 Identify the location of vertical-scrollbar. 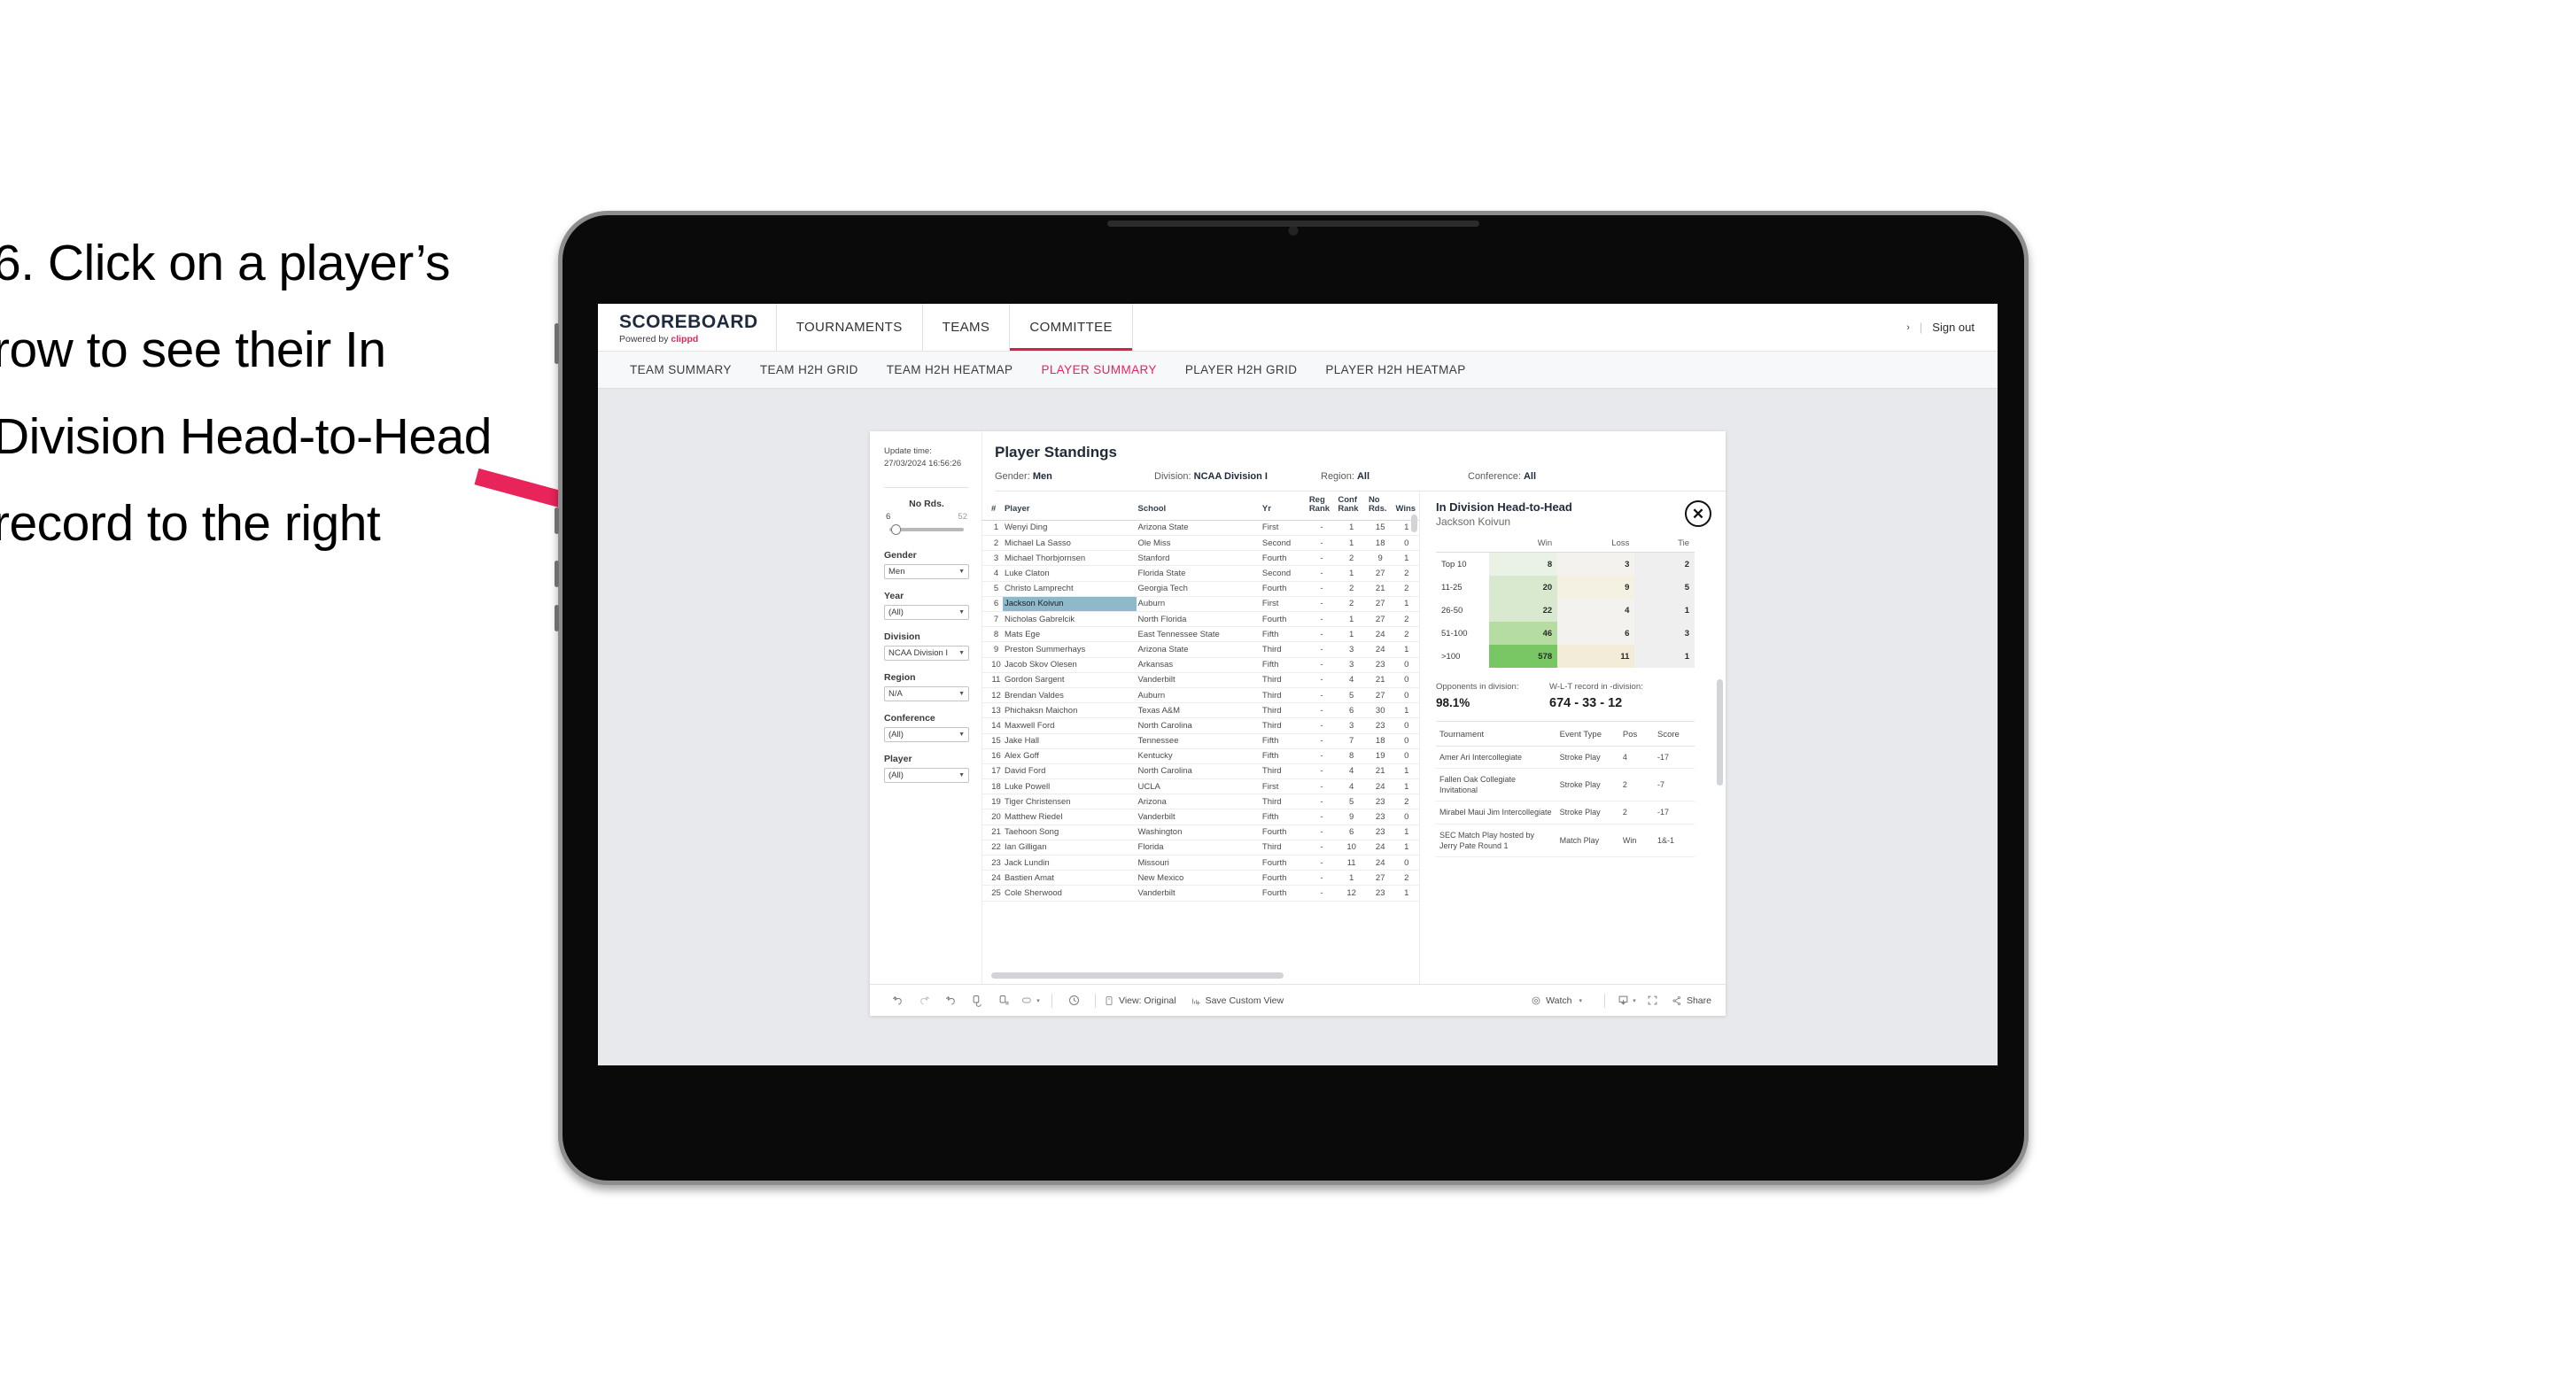
(1414, 524).